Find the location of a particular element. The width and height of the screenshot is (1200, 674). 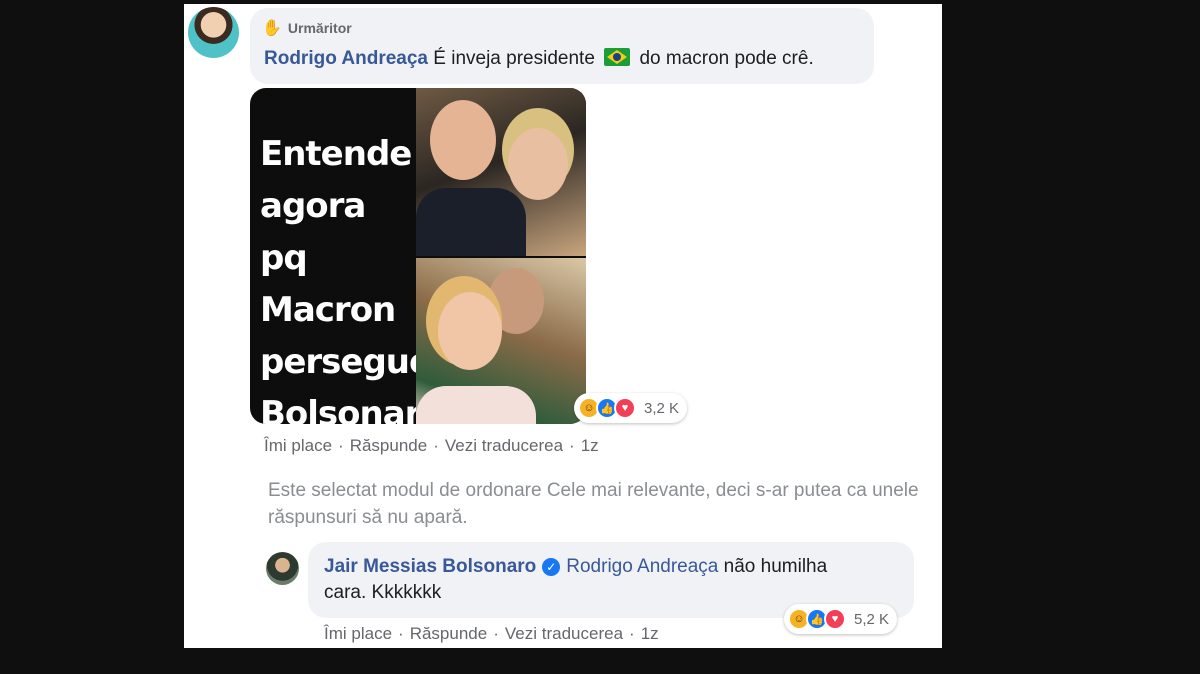

meme-line: agora is located at coordinates (313, 206).